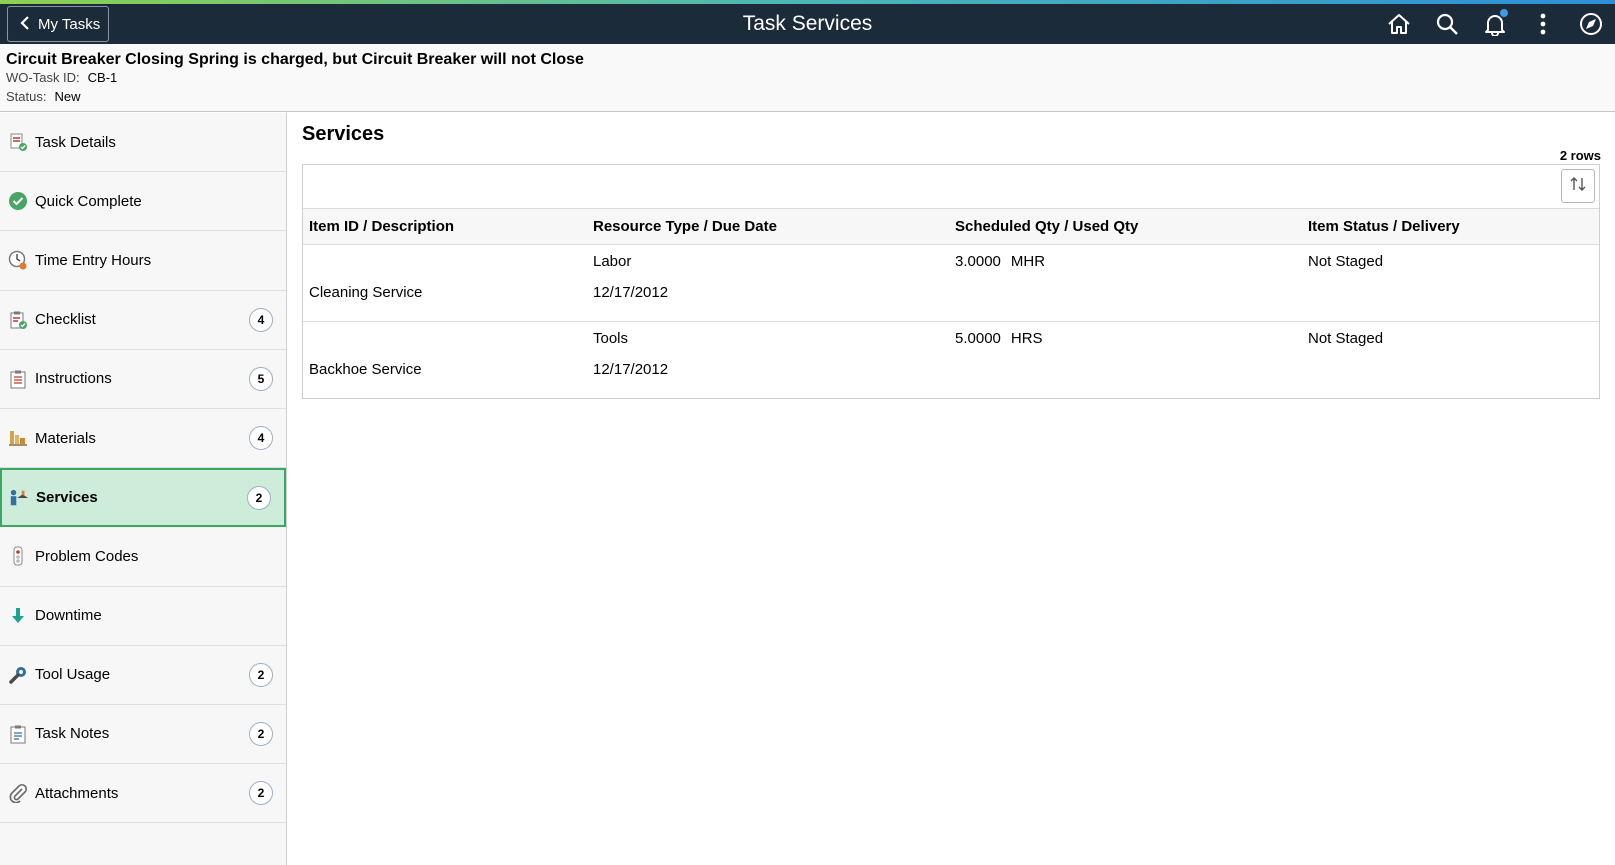  Describe the element at coordinates (1450, 227) in the screenshot. I see `column-header: Item Status / Delivery` at that location.